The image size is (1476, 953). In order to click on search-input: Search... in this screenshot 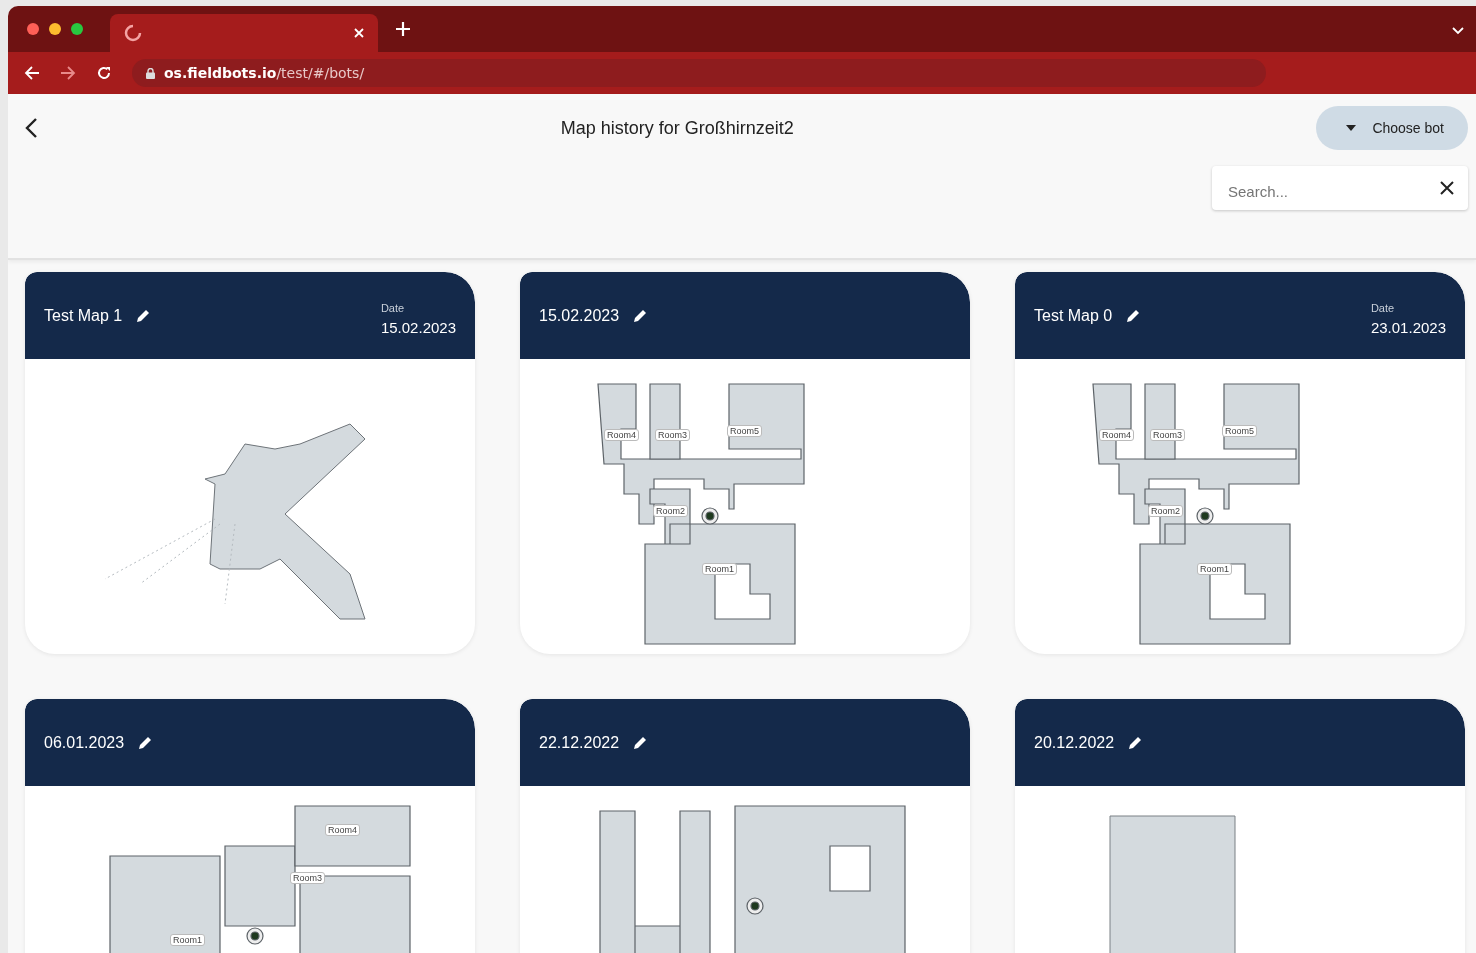, I will do `click(1333, 188)`.